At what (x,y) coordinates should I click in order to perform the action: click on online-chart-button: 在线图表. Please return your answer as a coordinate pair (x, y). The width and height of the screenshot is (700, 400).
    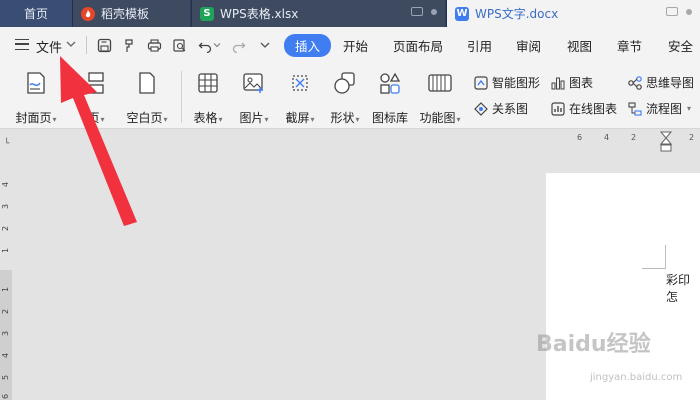
    Looking at the image, I should click on (584, 108).